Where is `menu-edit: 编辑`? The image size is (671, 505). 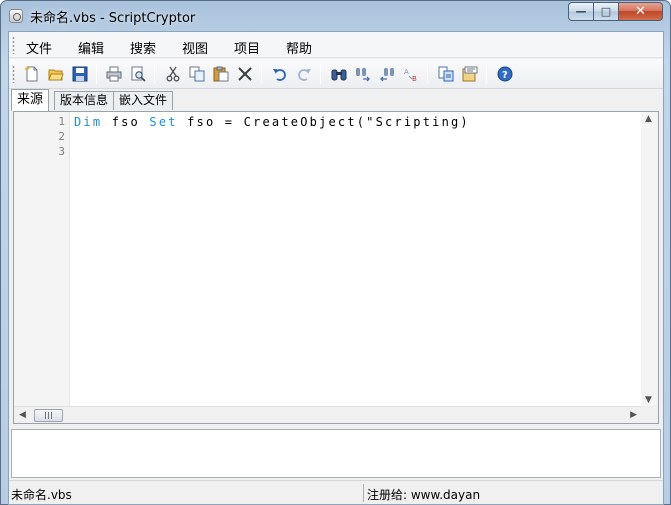 menu-edit: 编辑 is located at coordinates (91, 47).